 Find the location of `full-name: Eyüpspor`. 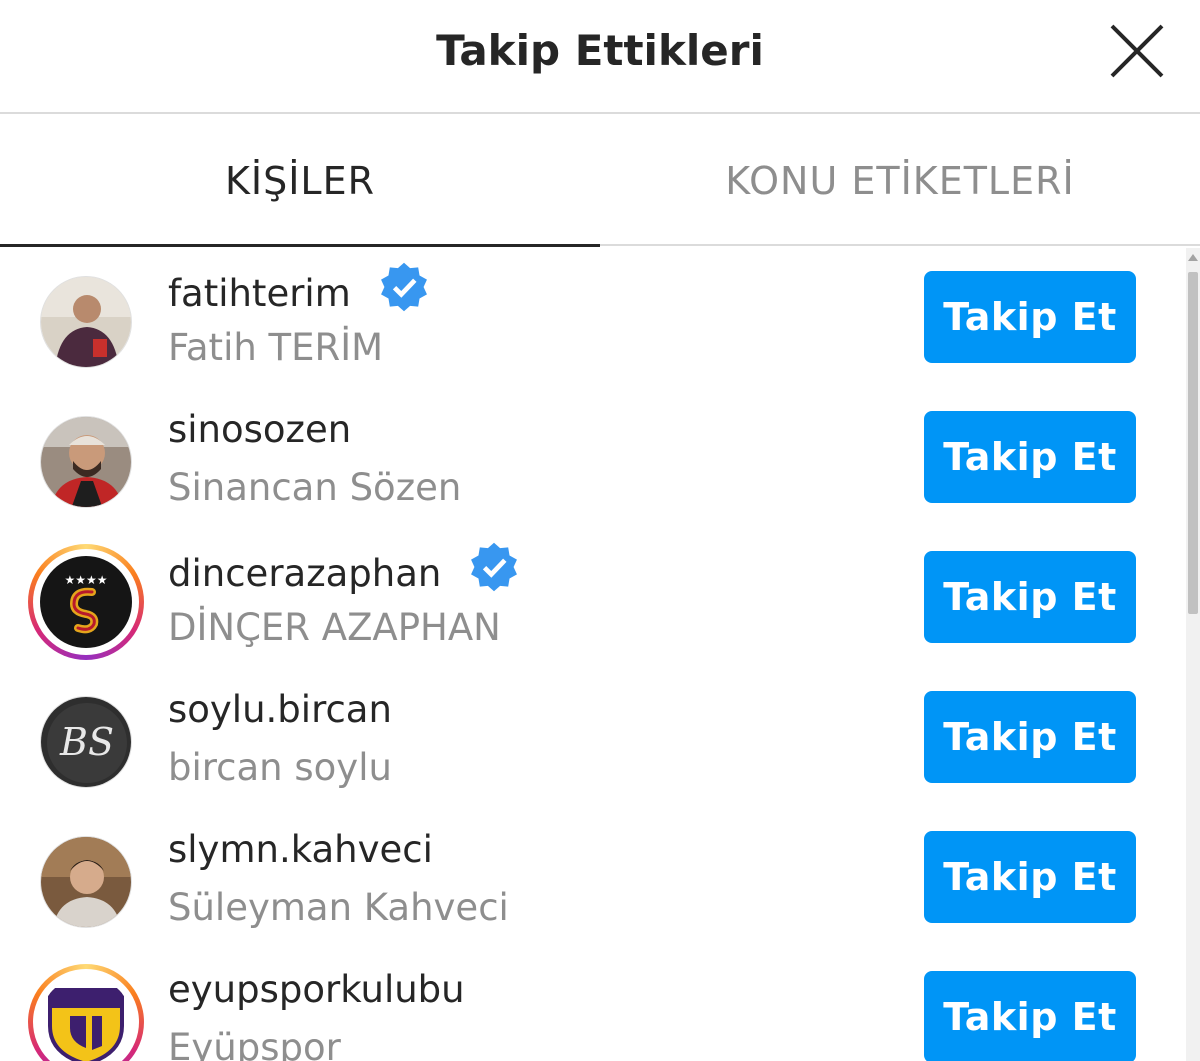

full-name: Eyüpspor is located at coordinates (254, 1043).